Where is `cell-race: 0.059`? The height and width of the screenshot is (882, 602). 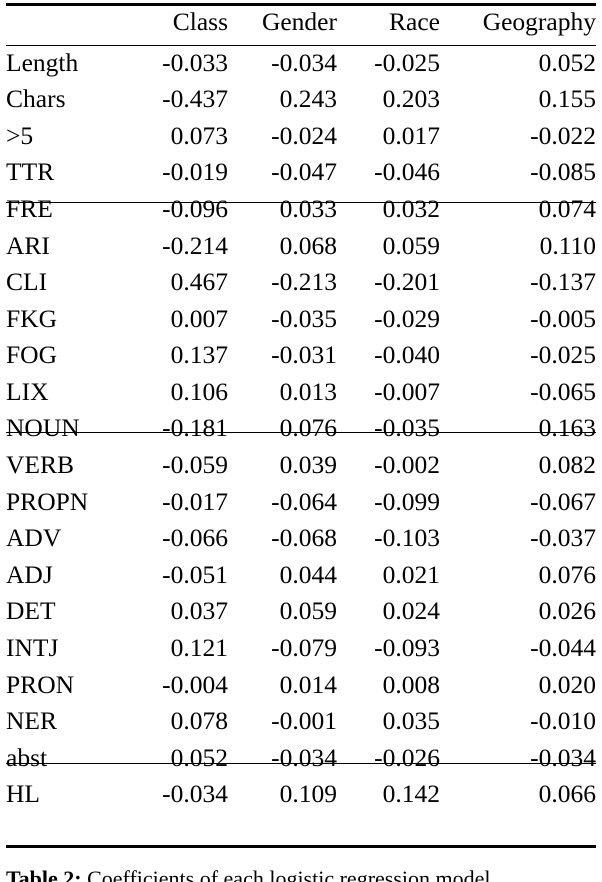 cell-race: 0.059 is located at coordinates (411, 245).